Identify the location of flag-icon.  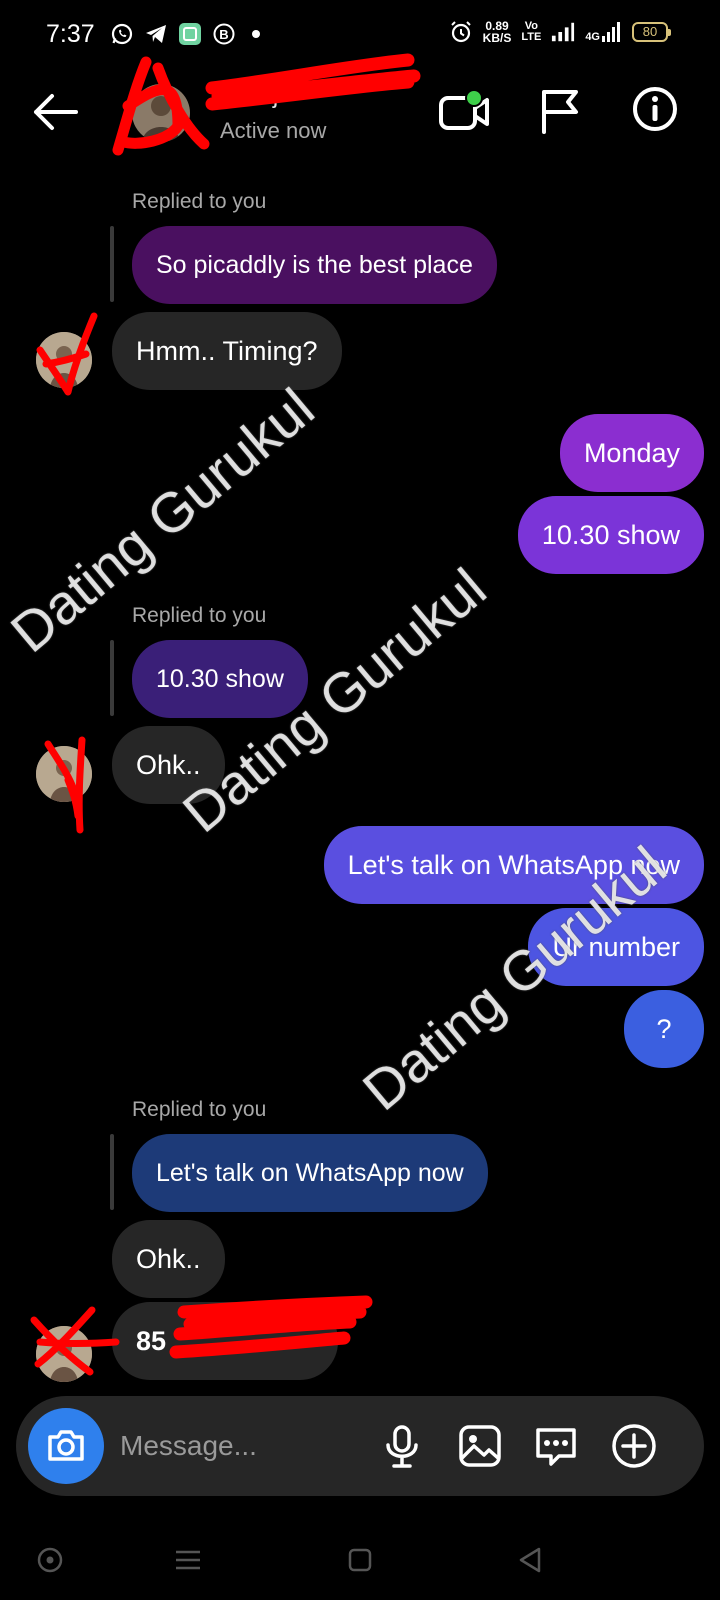
(560, 112).